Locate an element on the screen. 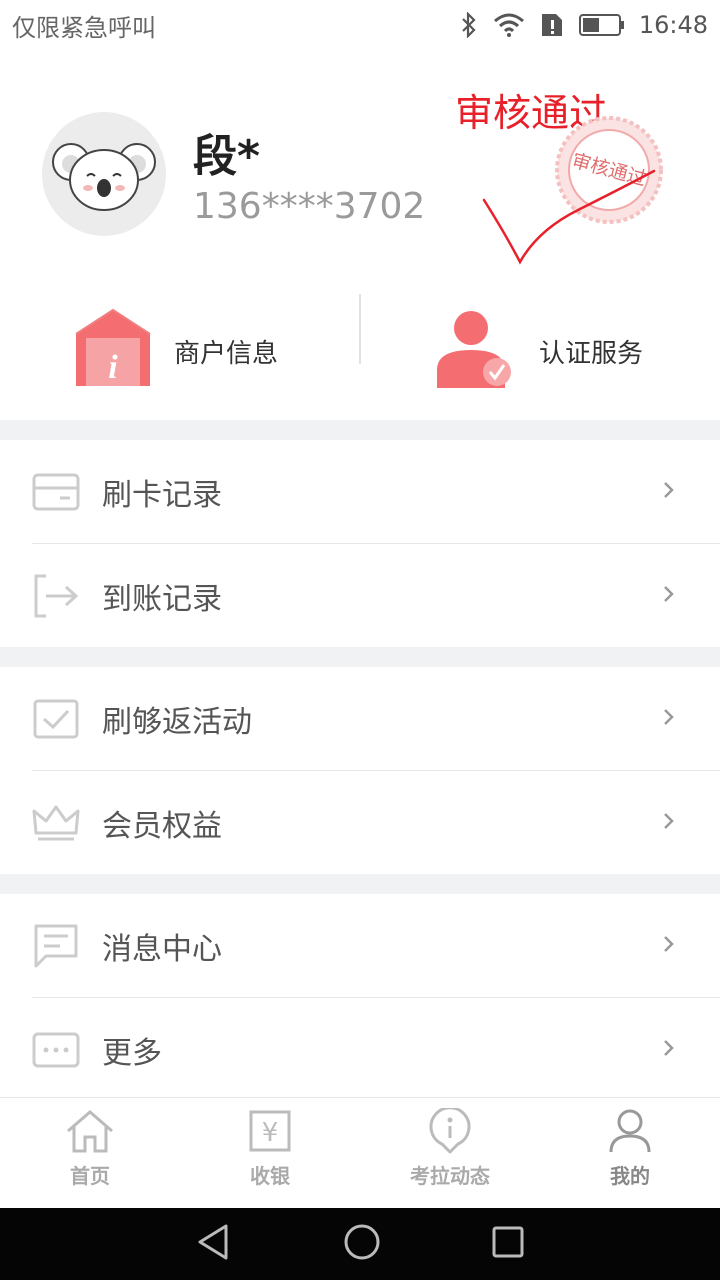  system-nav-bar is located at coordinates (360, 1244).